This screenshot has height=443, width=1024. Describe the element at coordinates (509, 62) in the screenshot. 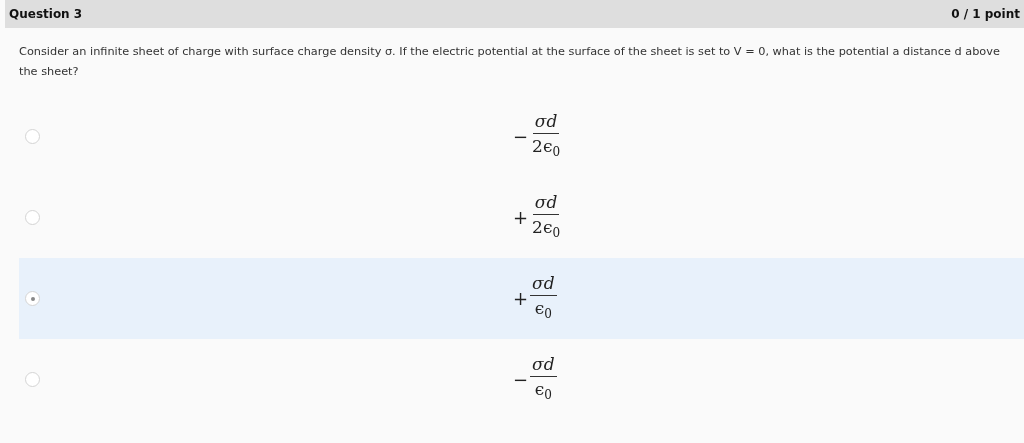

I see `question-text: Consider an infinite sheet of charge with surface charge density σ. If the electric potential at the surface of the sheet is set to V = 0, what is the potential a distance d above the sheet?` at that location.